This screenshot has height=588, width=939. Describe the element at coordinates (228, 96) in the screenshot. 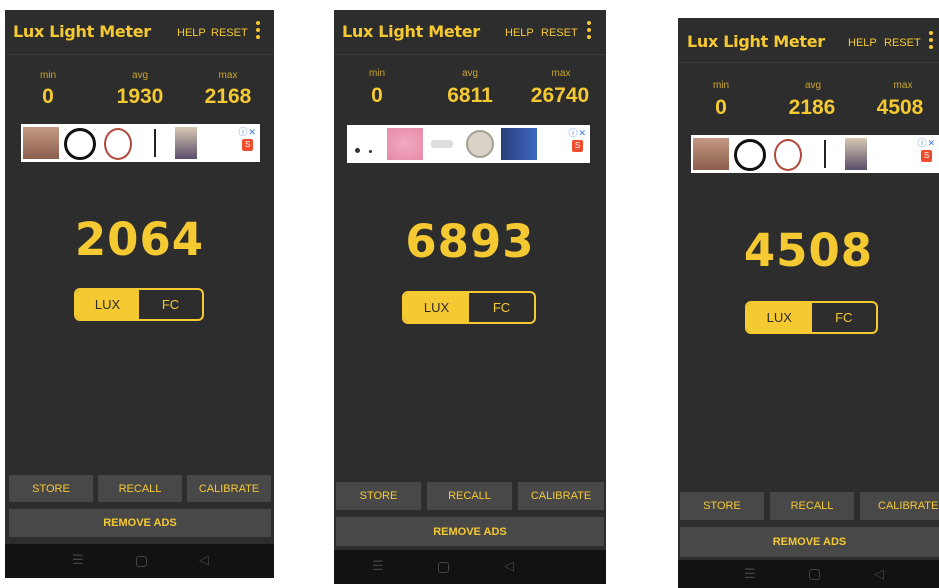

I see `max-value: 2168` at that location.